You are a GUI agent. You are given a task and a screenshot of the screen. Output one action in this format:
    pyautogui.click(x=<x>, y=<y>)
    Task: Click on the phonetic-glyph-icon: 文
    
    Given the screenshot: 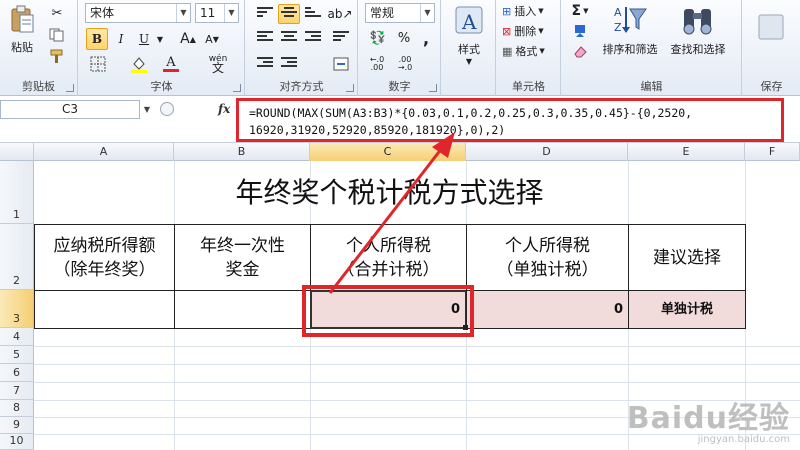 What is the action you would take?
    pyautogui.click(x=217, y=68)
    